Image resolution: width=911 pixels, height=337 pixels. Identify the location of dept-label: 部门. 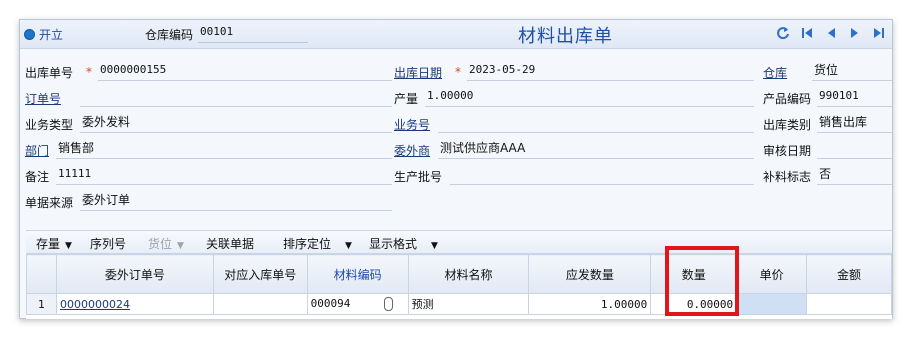
(37, 150).